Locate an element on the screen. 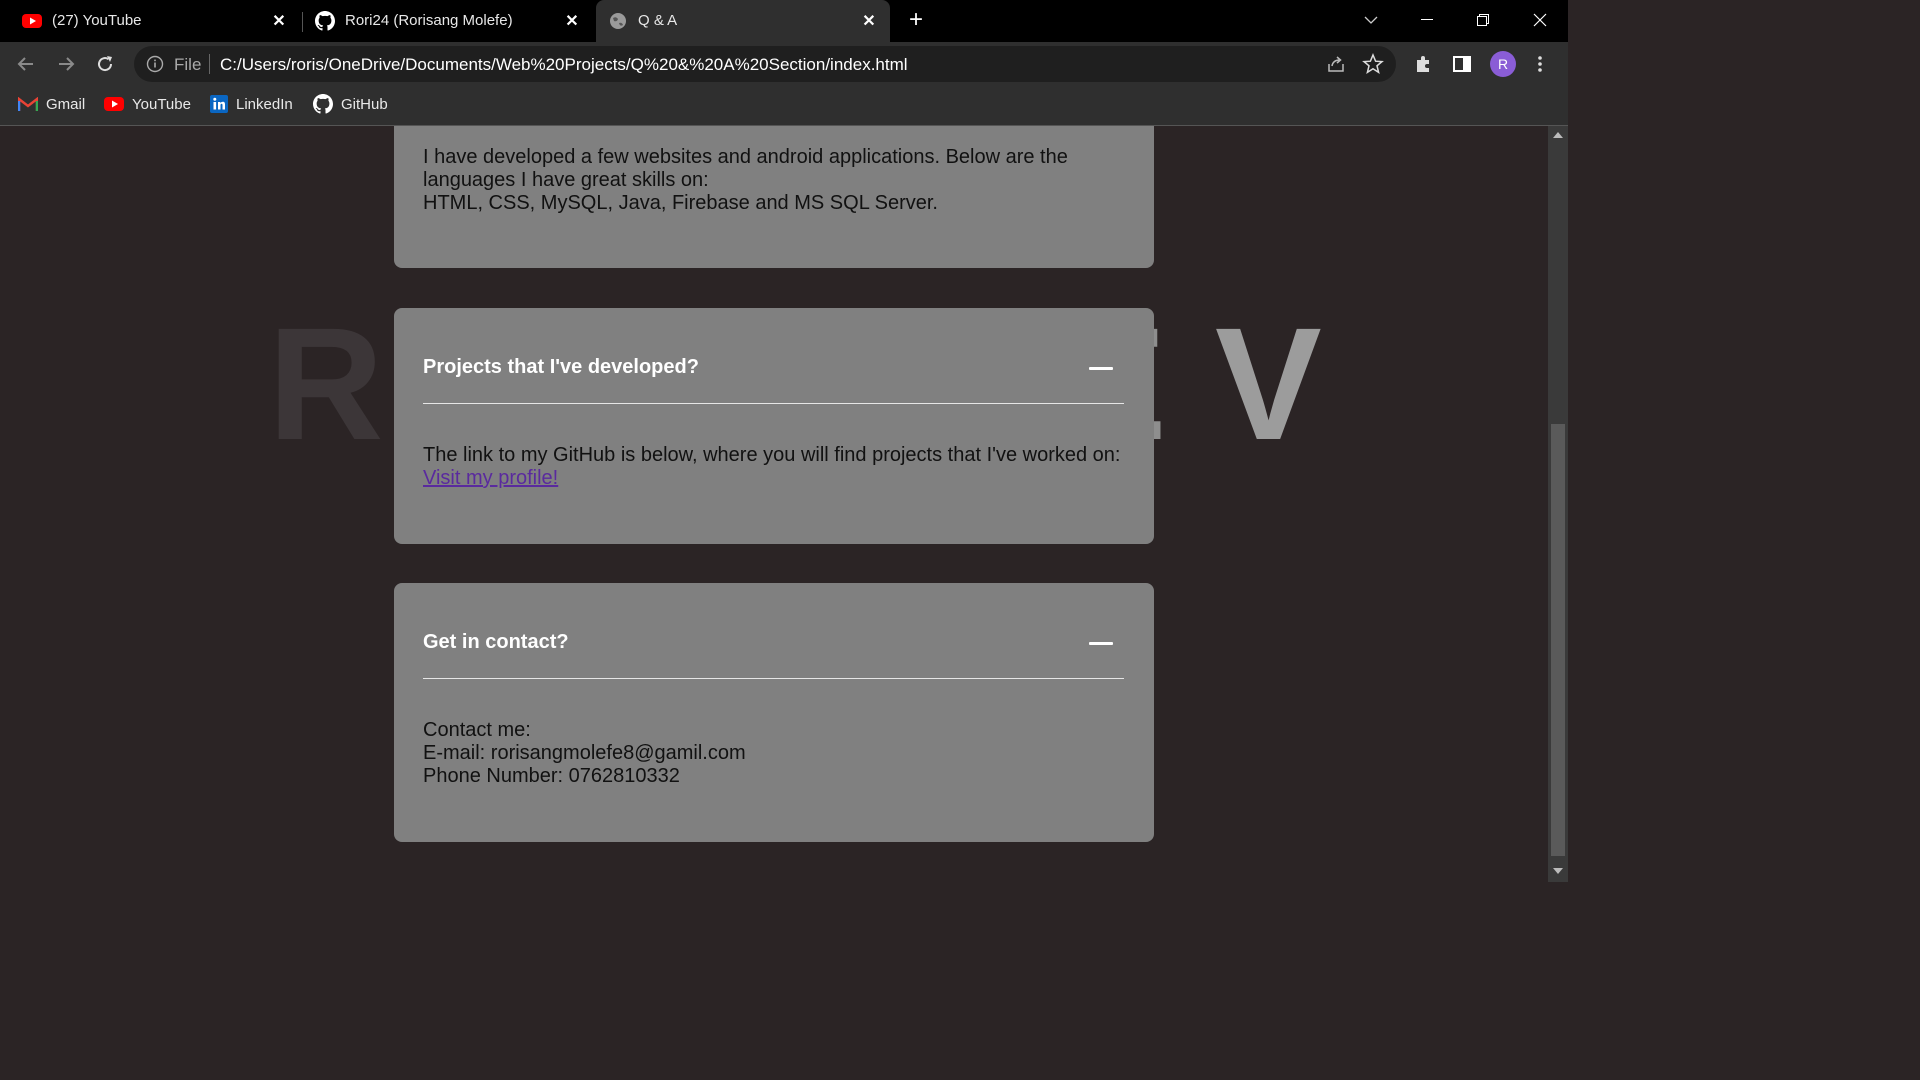 This screenshot has height=1080, width=1920. back-button is located at coordinates (26, 64).